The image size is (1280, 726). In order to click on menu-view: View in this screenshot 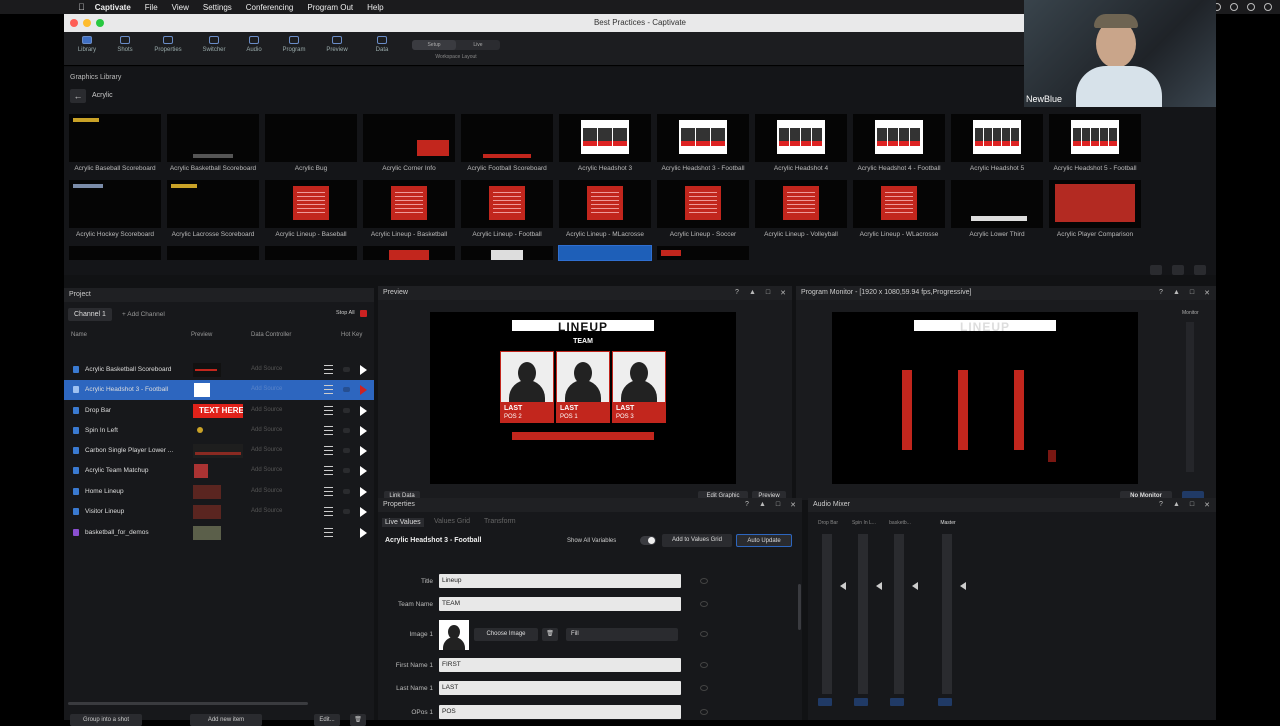, I will do `click(180, 7)`.